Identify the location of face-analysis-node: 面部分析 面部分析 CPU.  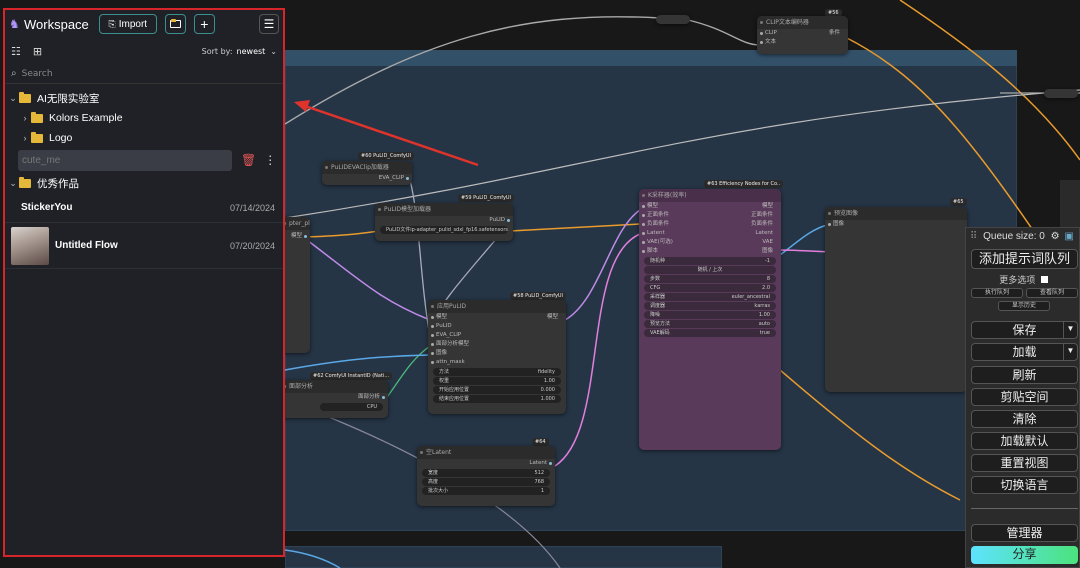
(334, 399).